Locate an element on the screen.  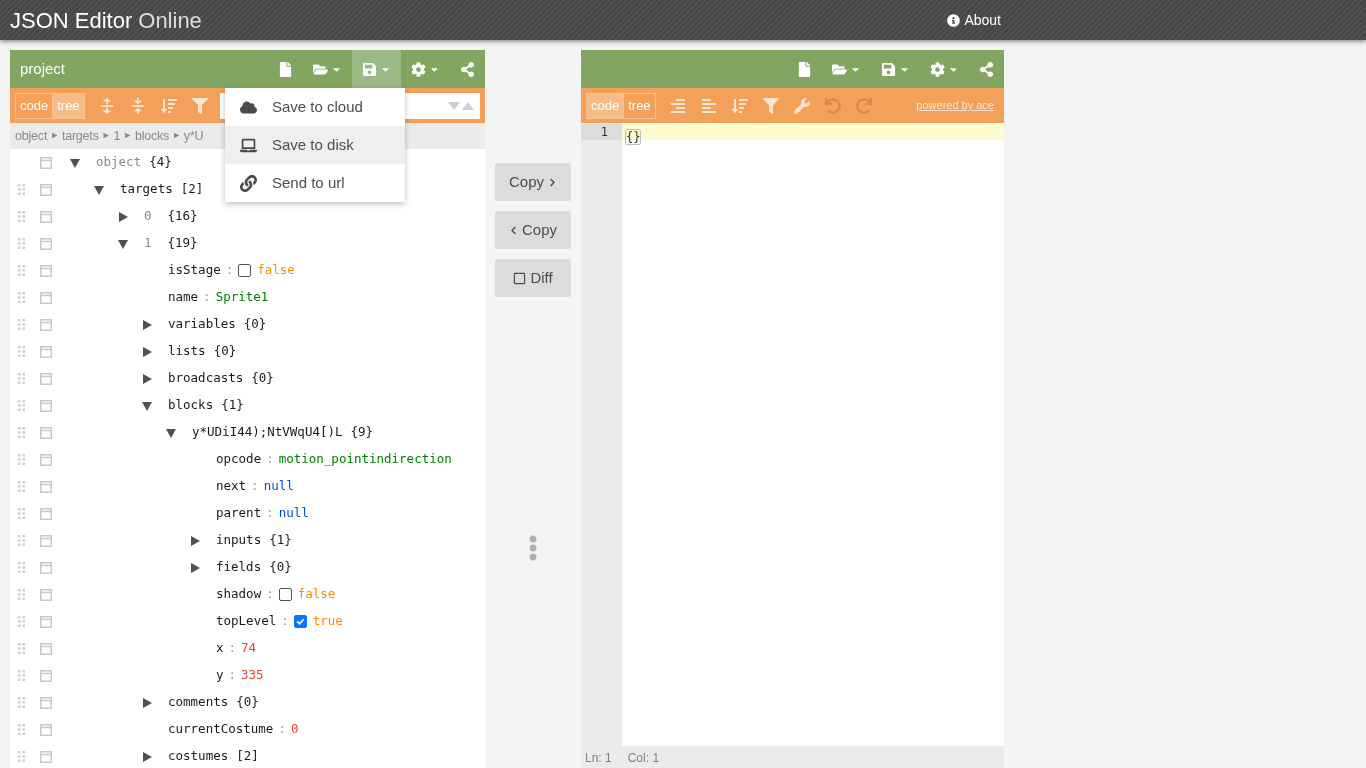
line-status: Ln: 1 is located at coordinates (598, 758).